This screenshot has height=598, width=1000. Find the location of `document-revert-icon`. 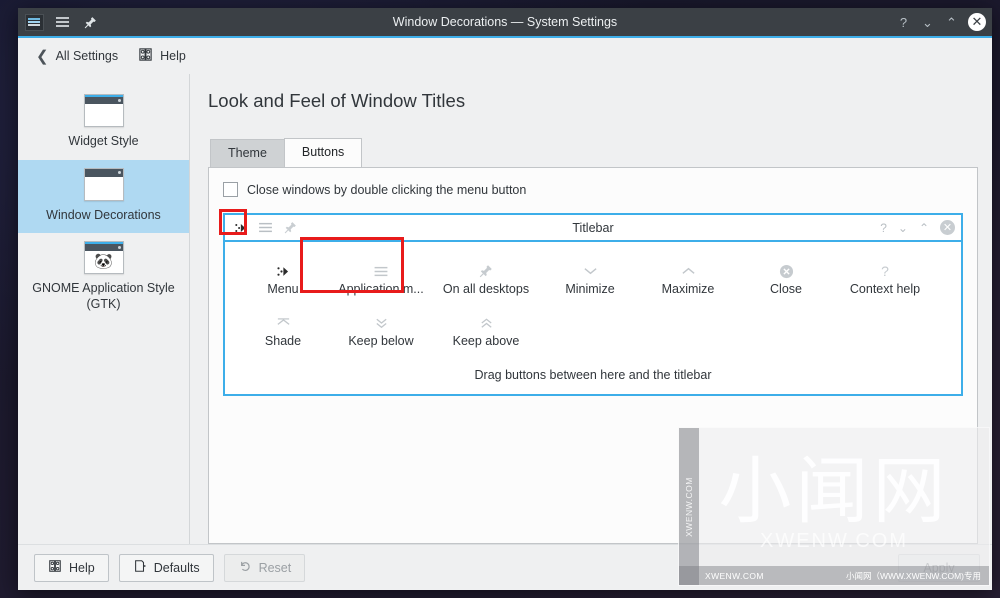

document-revert-icon is located at coordinates (140, 567).